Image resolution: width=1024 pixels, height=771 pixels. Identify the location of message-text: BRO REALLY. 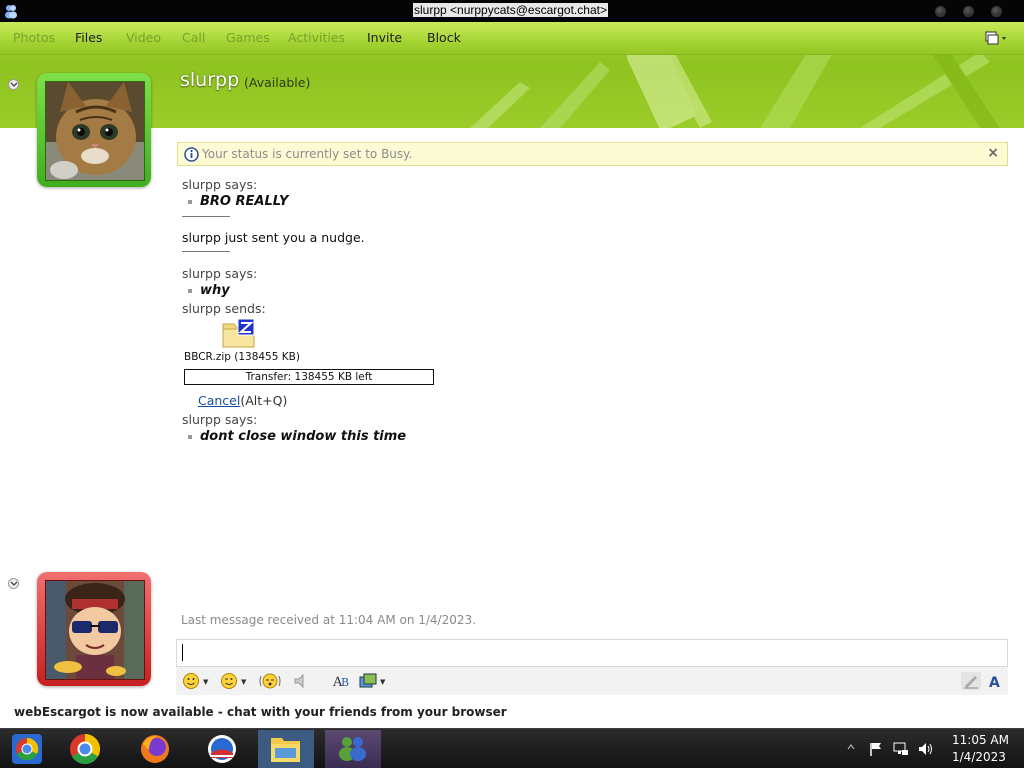
(244, 201).